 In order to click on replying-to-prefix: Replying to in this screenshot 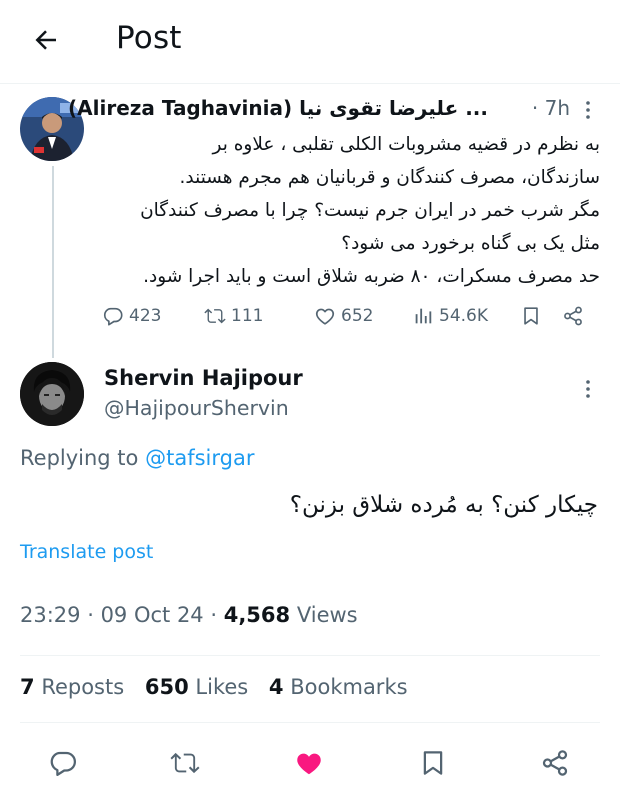, I will do `click(79, 458)`.